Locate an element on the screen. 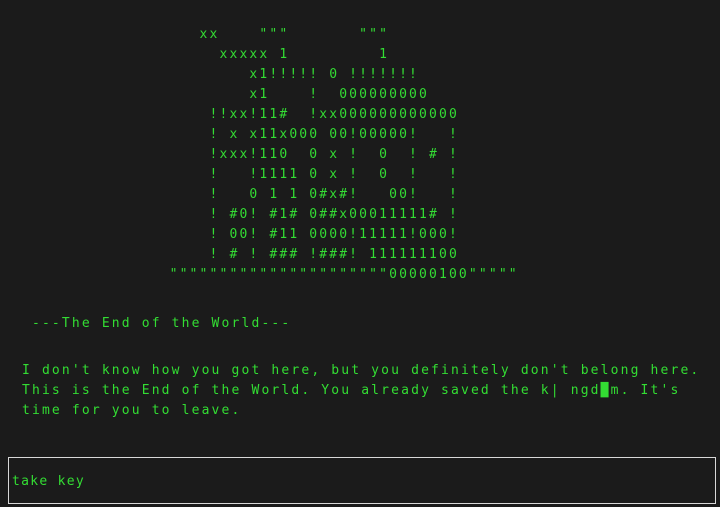 Image resolution: width=720 pixels, height=507 pixels. ascii-art-line: x1!!!!! 0 !!!!!!! is located at coordinates (210, 74).